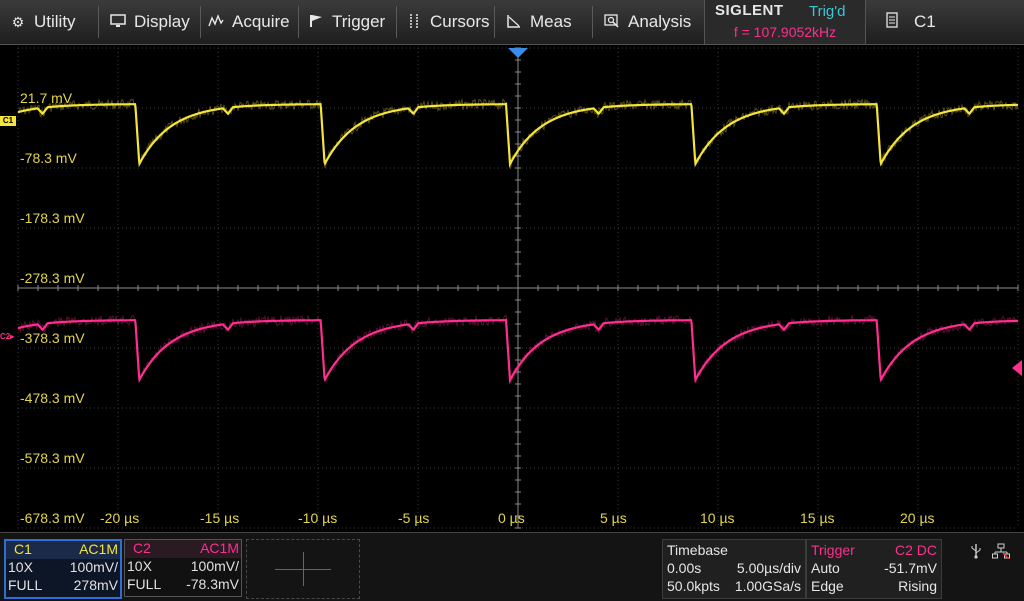  Describe the element at coordinates (660, 21) in the screenshot. I see `menu-analysis-label: Analysis` at that location.